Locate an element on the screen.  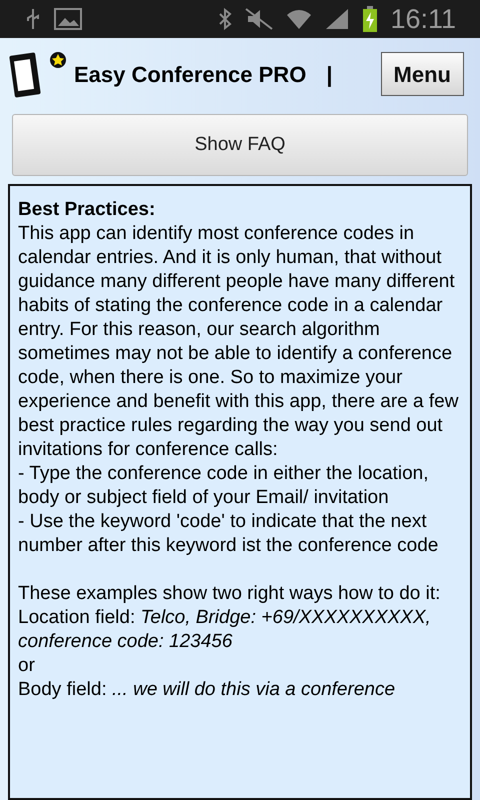
menu-button: Menu is located at coordinates (422, 74).